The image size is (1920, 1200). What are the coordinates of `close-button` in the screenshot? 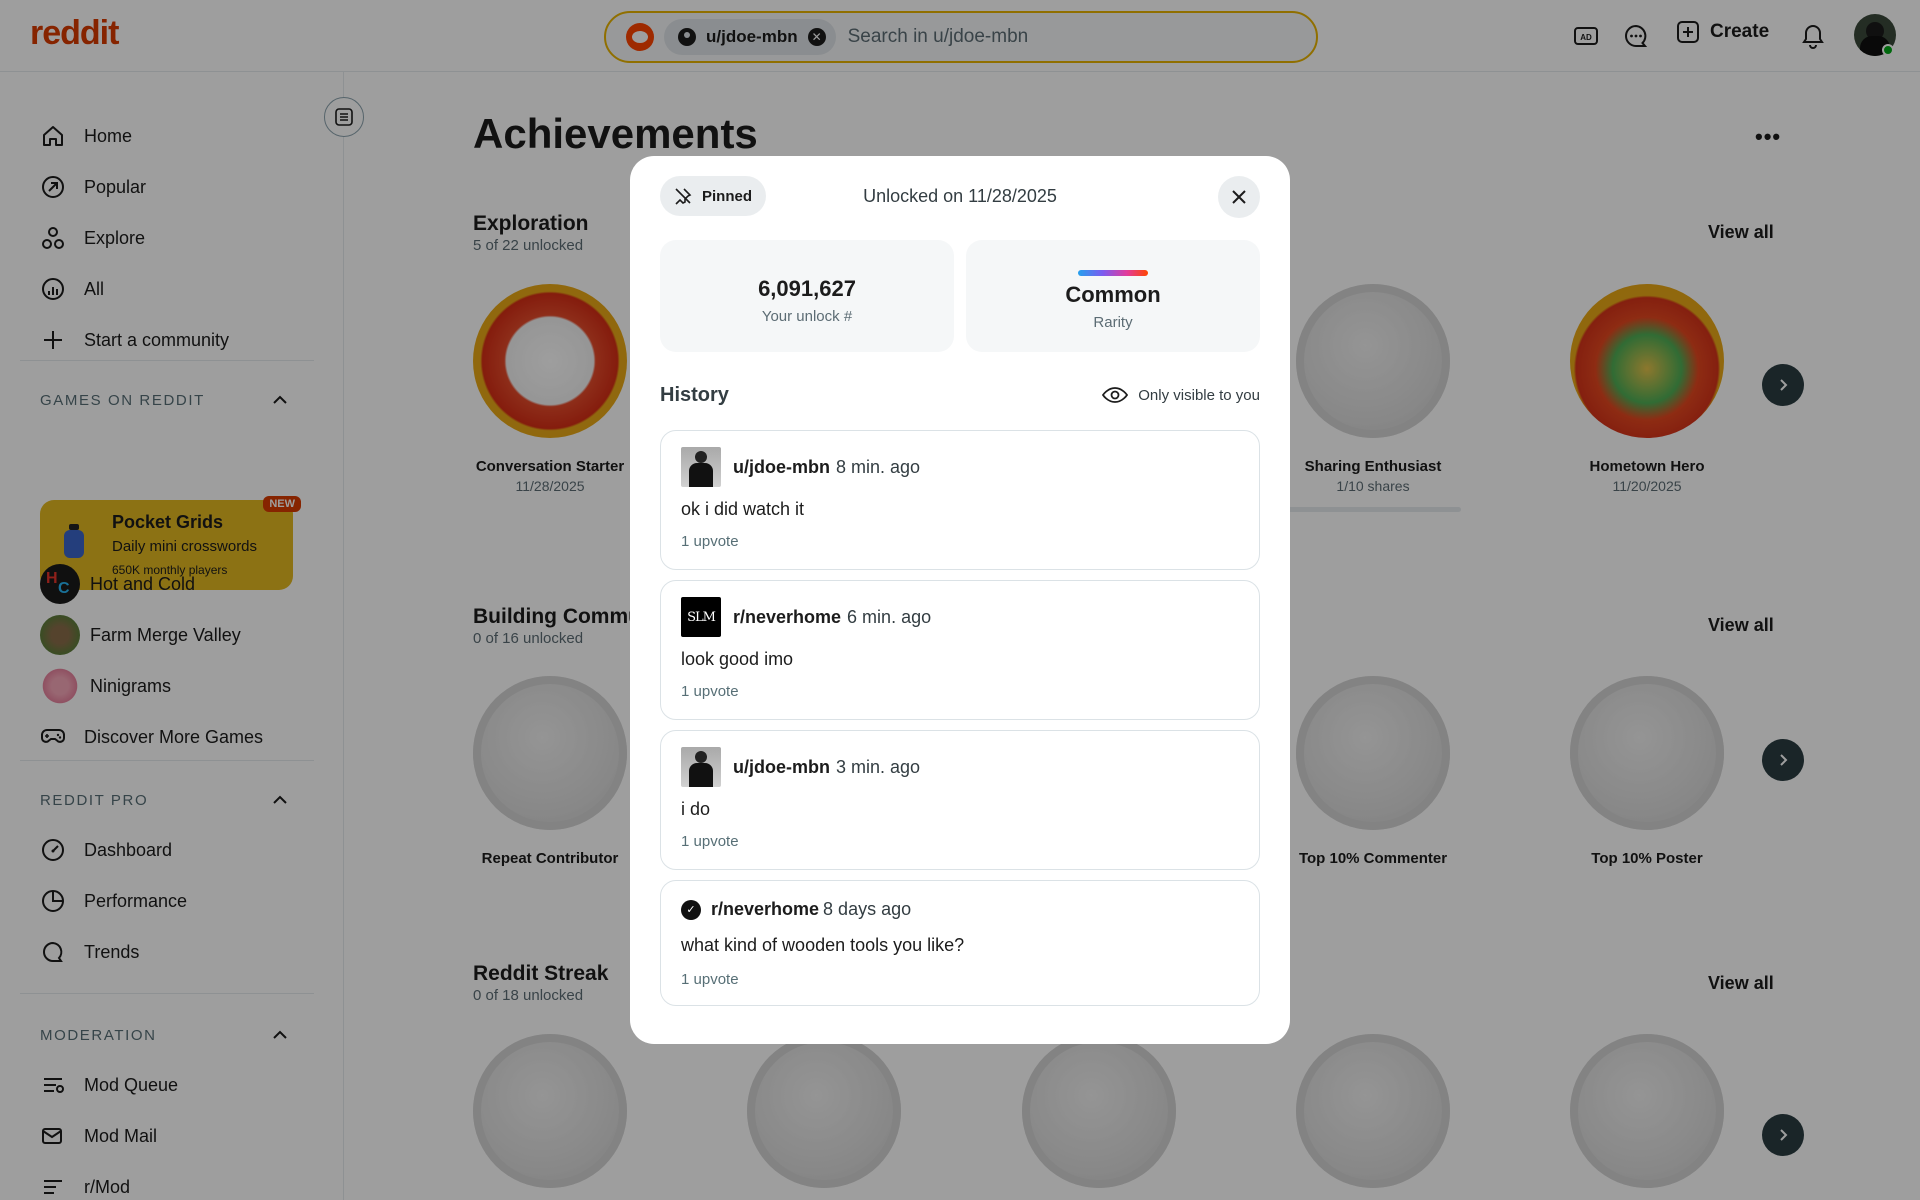 It's located at (1239, 197).